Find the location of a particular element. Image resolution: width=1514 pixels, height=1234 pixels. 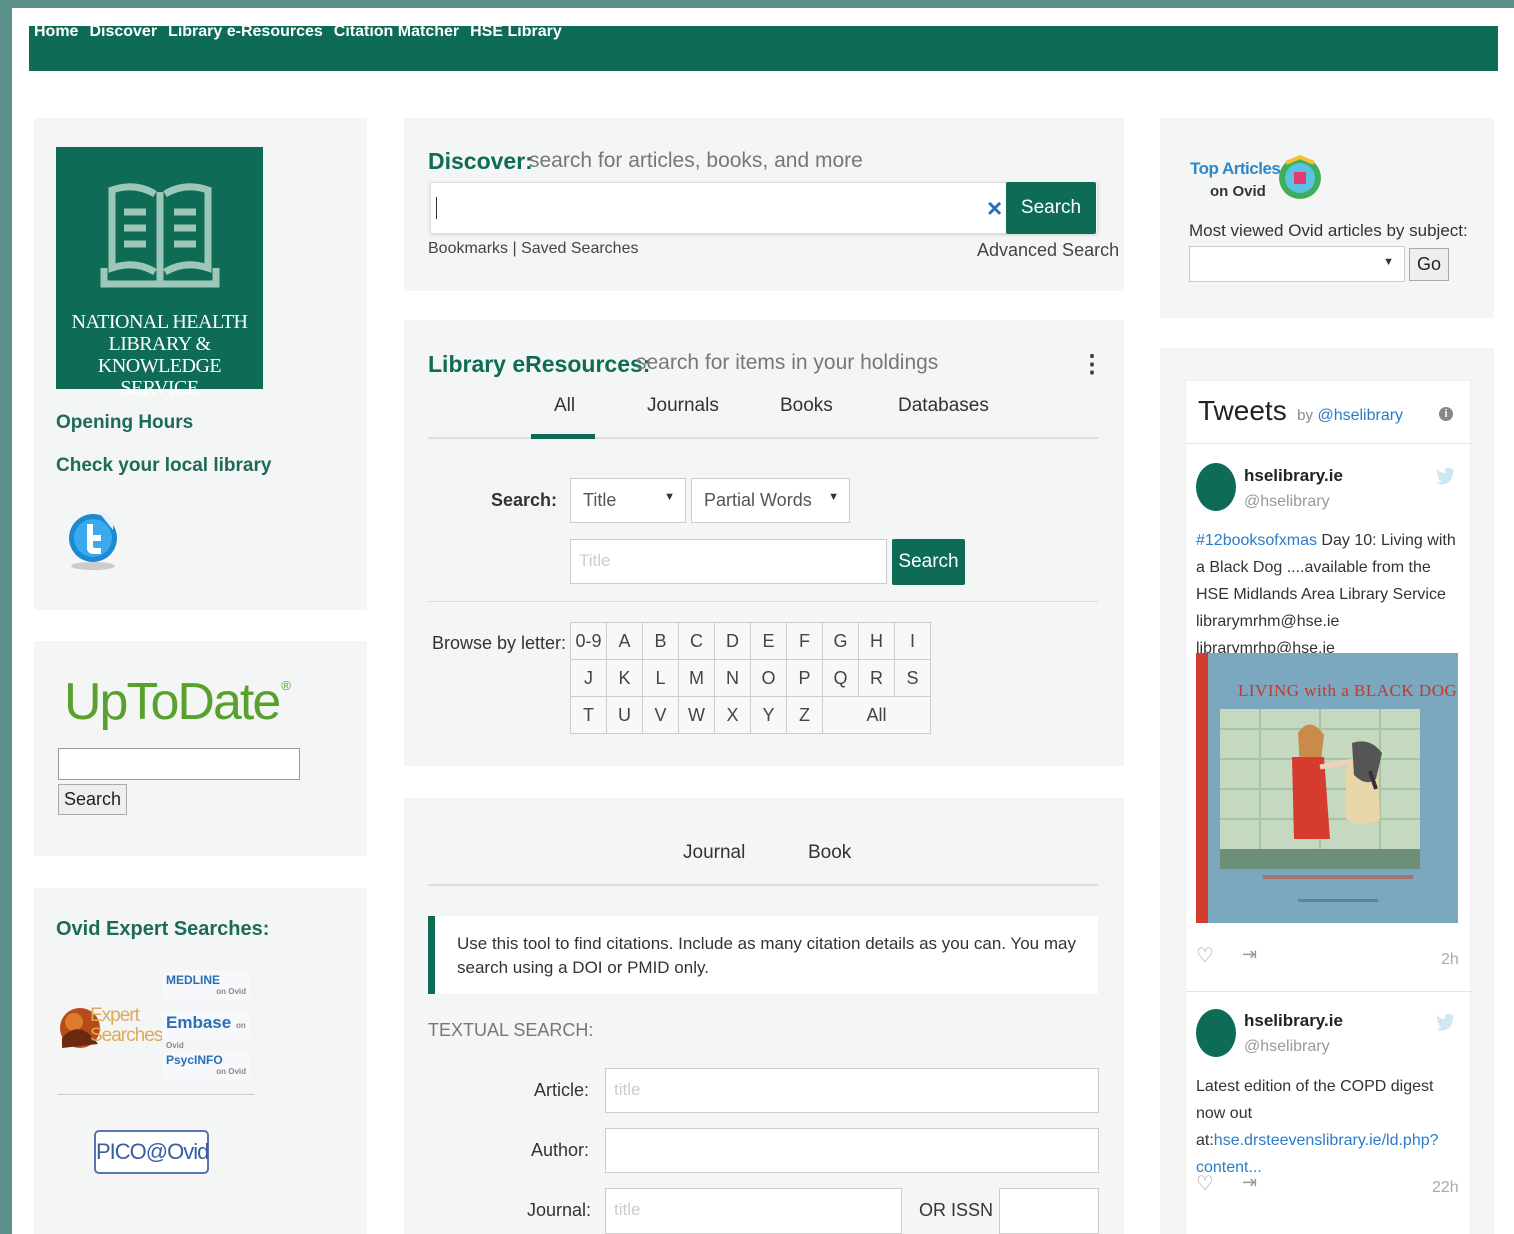

article-placeholder: title is located at coordinates (627, 1089).